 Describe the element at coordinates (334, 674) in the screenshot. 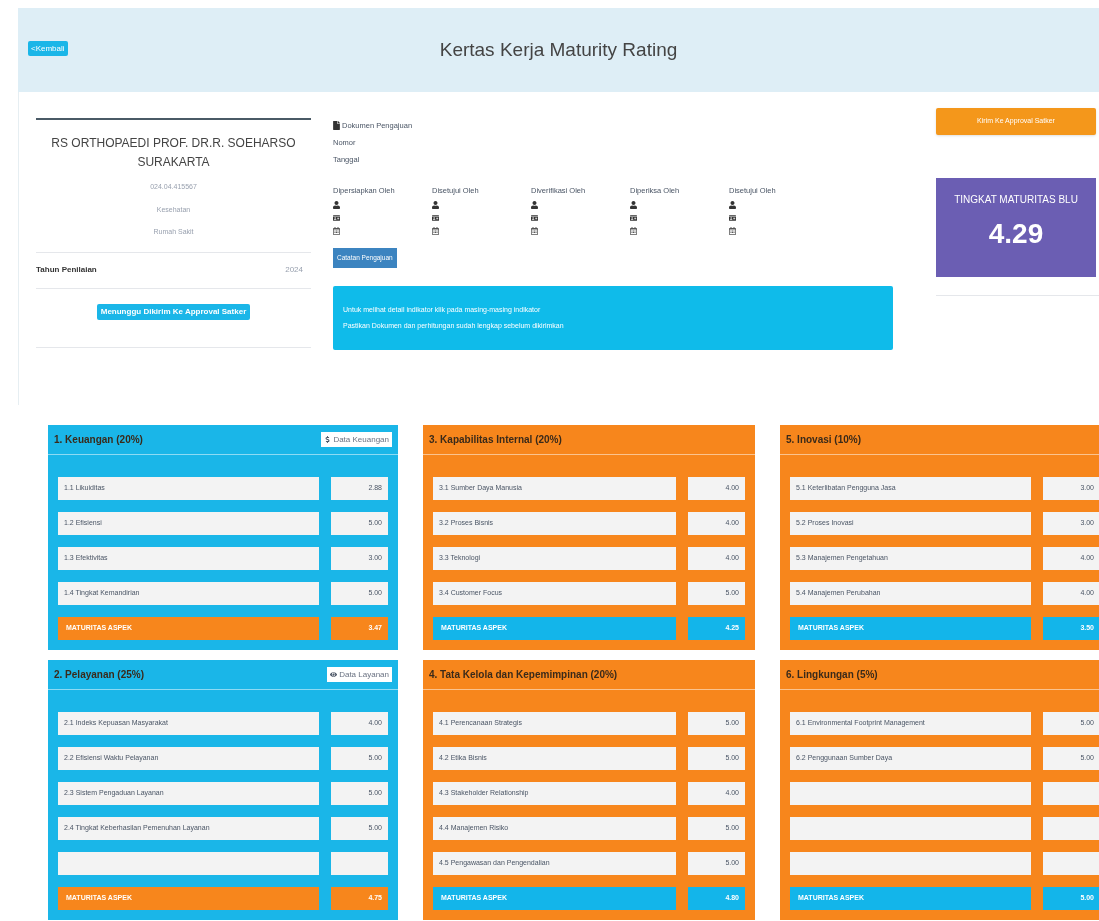

I see `eye-icon` at that location.